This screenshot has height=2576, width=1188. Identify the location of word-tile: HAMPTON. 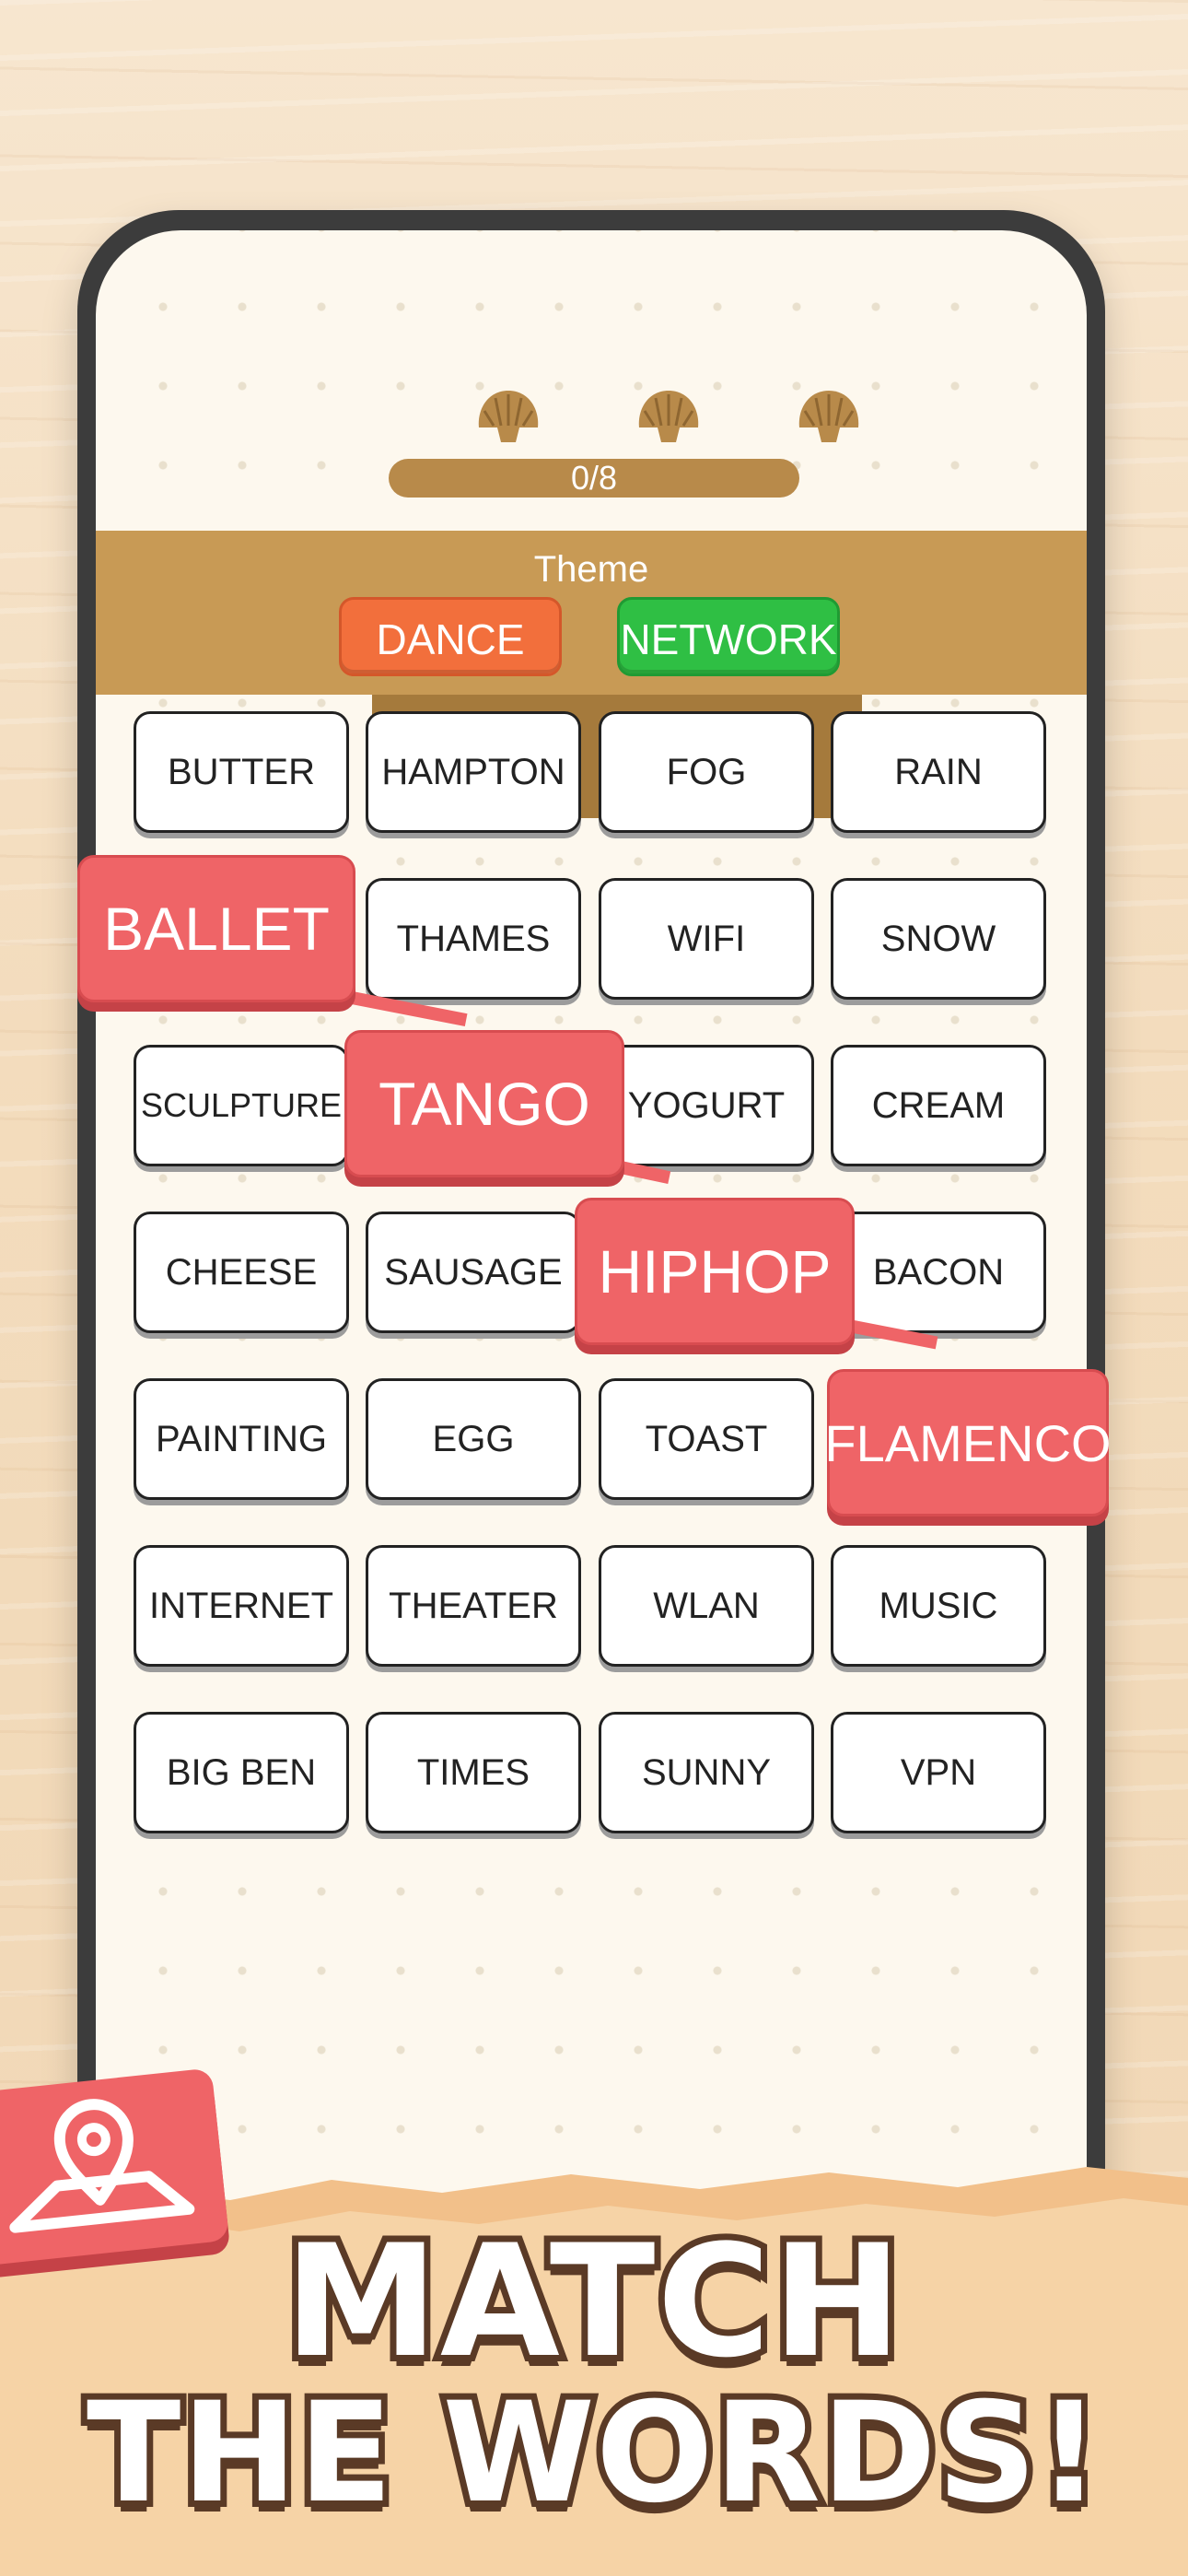
(473, 772).